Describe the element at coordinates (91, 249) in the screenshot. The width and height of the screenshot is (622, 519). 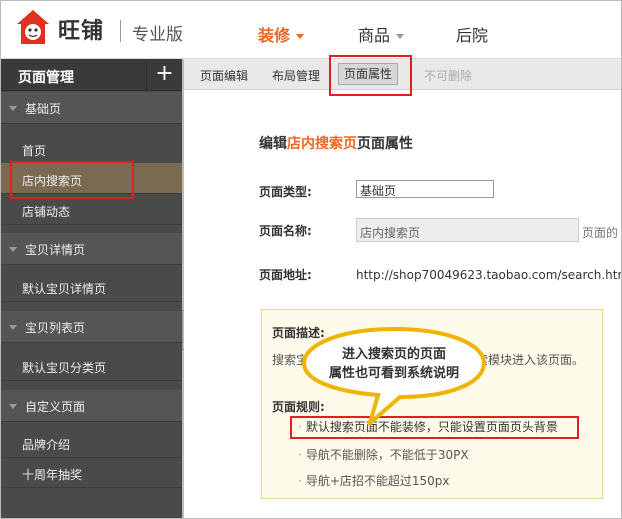
I see `sidebar-group-detail: 宝贝详情页` at that location.